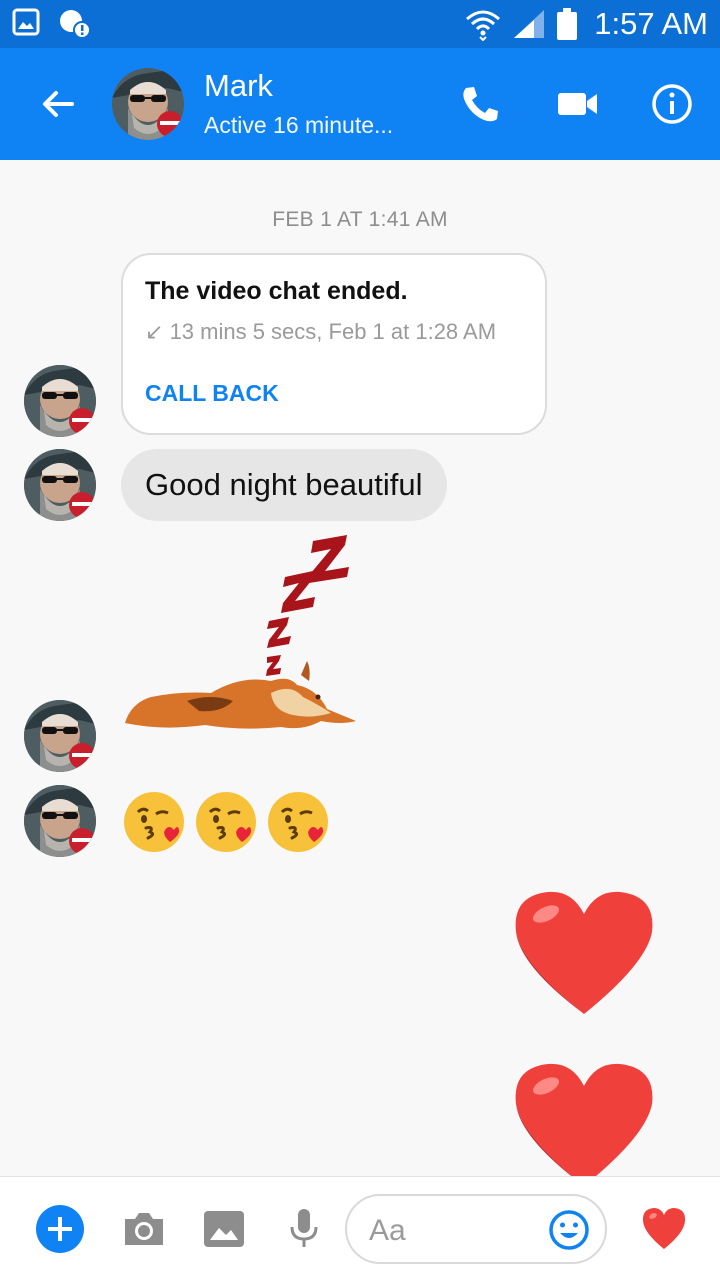  What do you see at coordinates (480, 104) in the screenshot?
I see `phone-icon` at bounding box center [480, 104].